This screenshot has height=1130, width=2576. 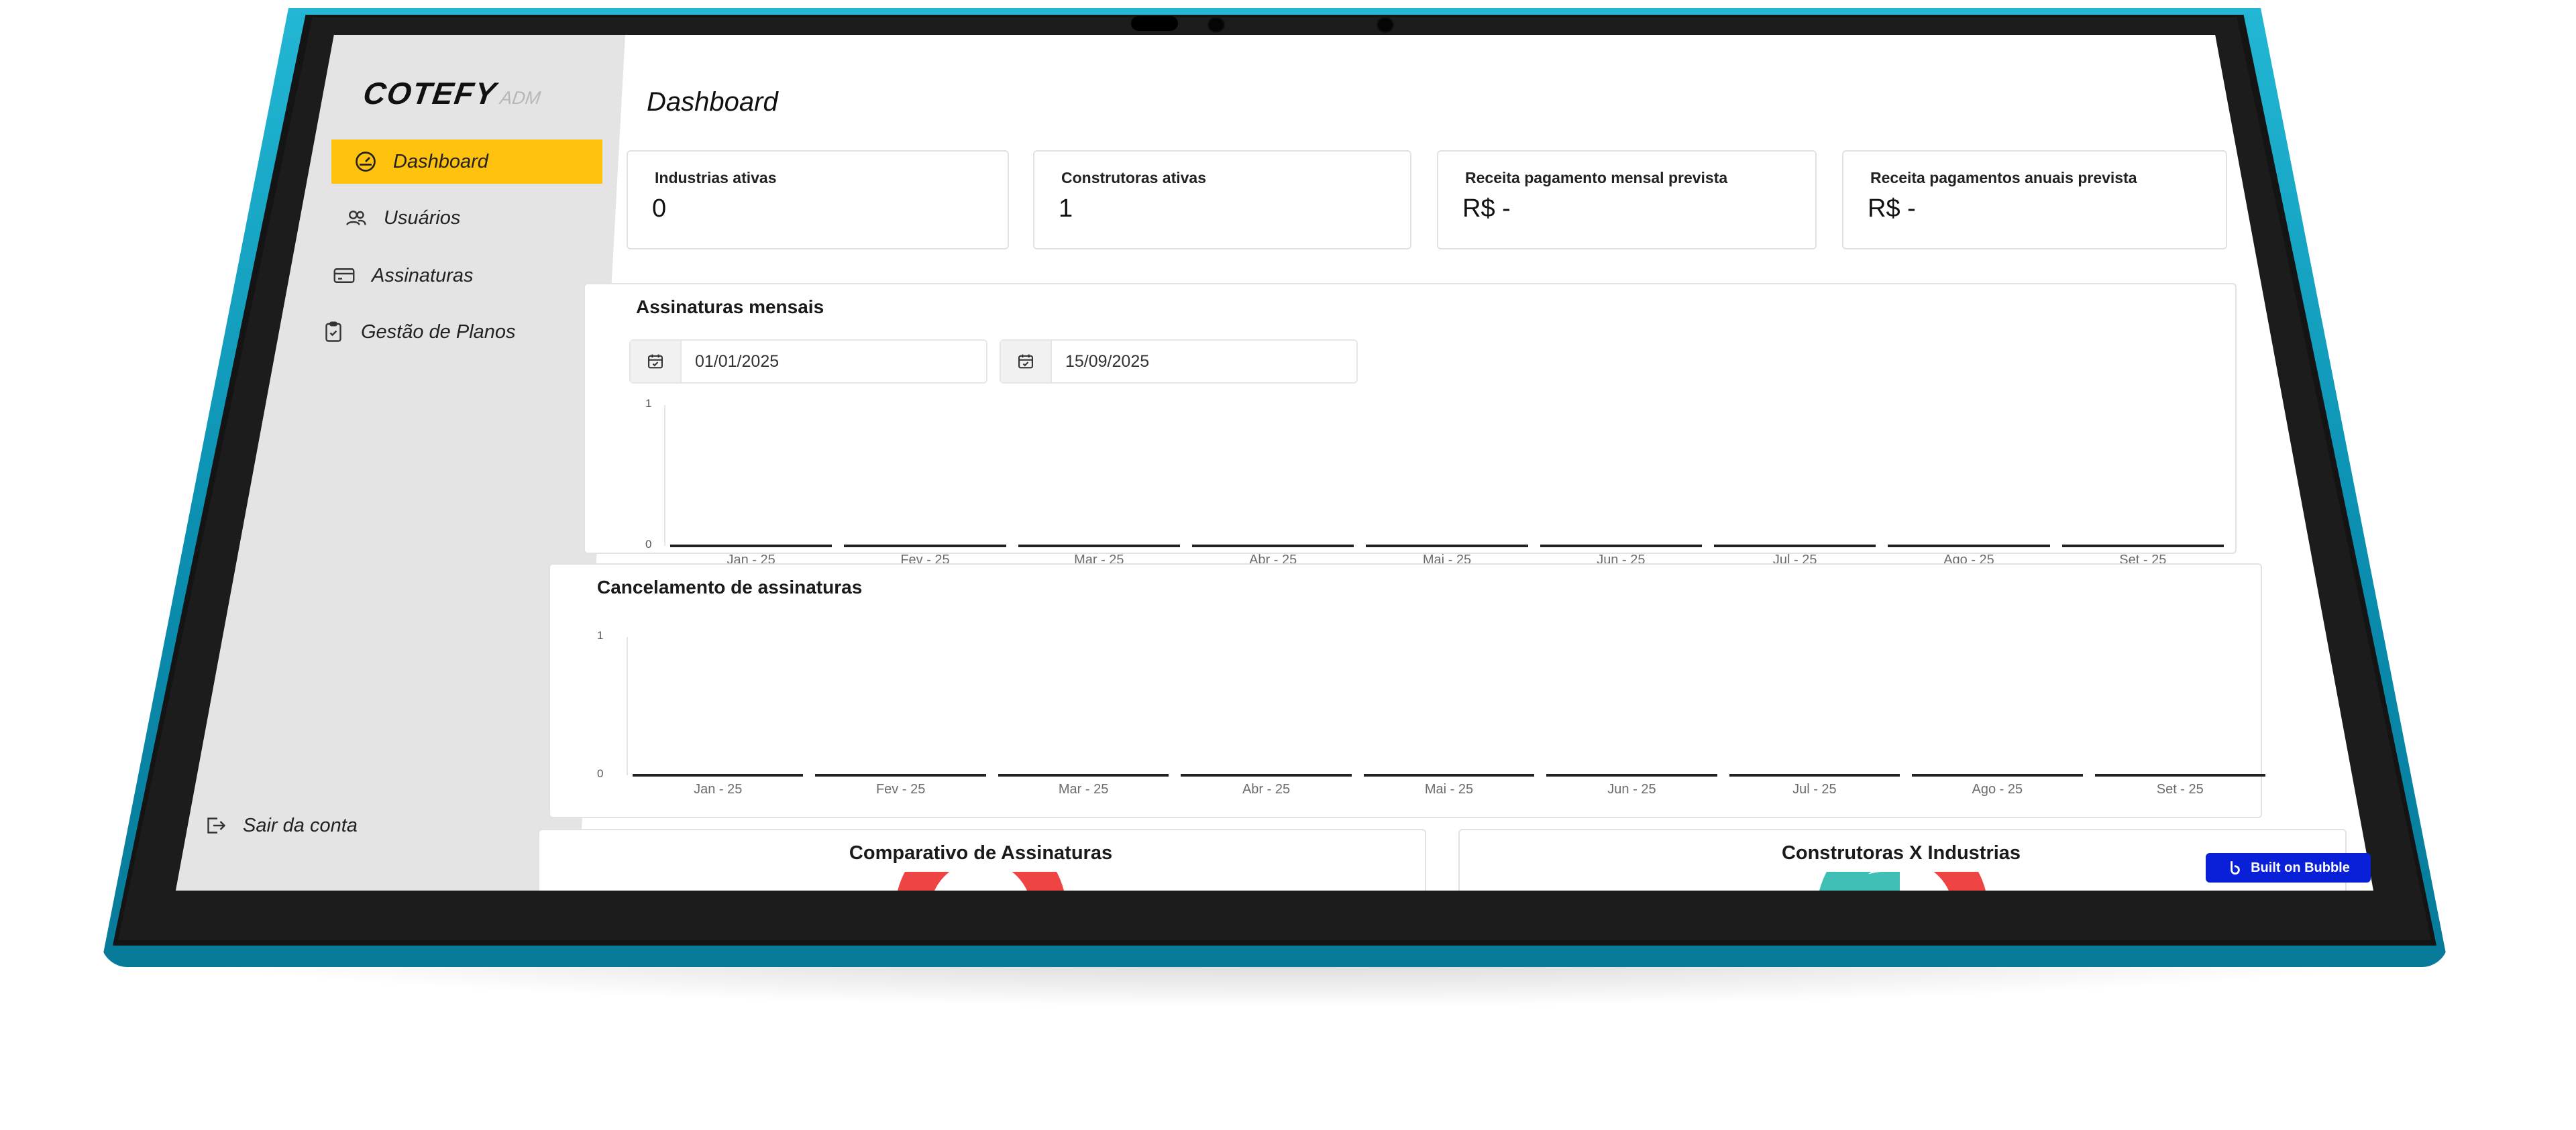 What do you see at coordinates (344, 275) in the screenshot?
I see `credit-card-icon` at bounding box center [344, 275].